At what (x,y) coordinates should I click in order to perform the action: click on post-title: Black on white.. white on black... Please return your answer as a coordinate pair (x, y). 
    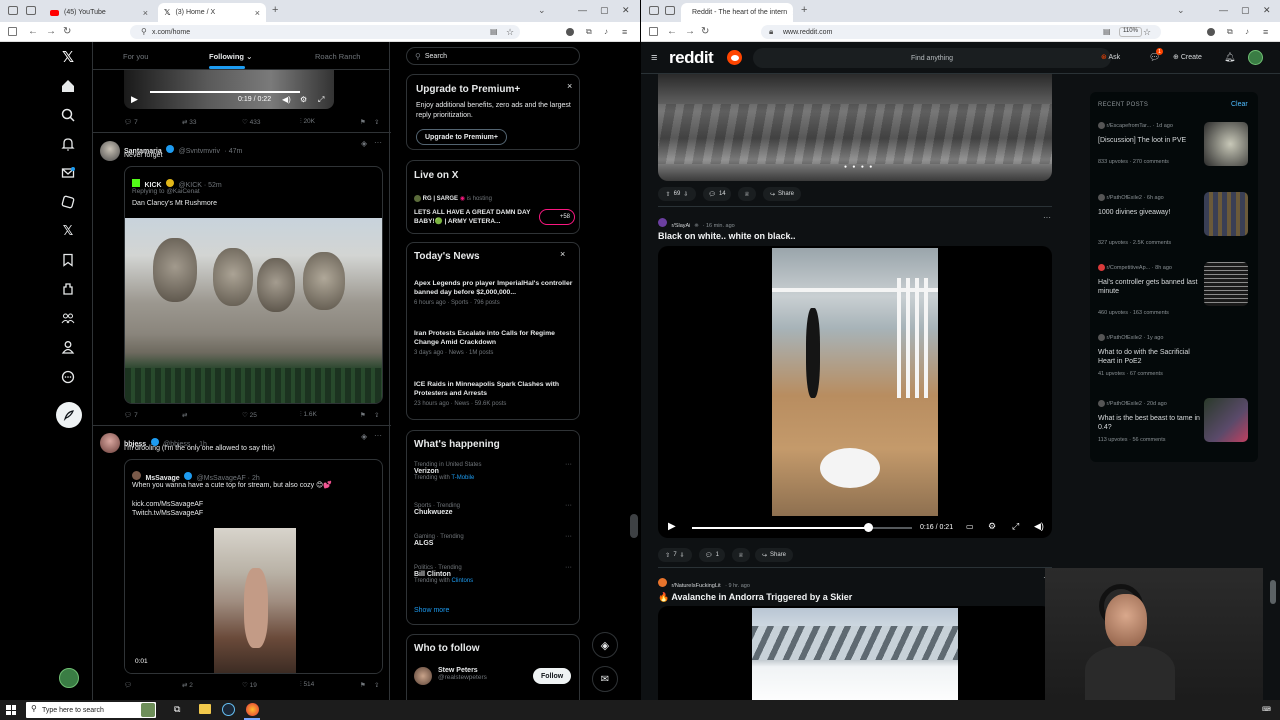
    Looking at the image, I should click on (727, 236).